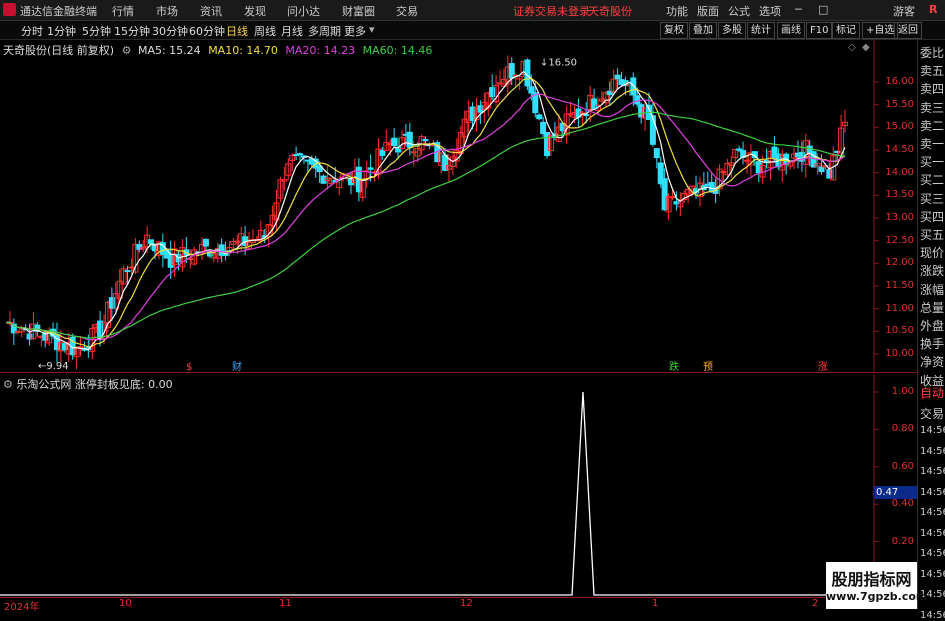 The image size is (945, 621). Describe the element at coordinates (770, 11) in the screenshot. I see `menu-options: 选项` at that location.